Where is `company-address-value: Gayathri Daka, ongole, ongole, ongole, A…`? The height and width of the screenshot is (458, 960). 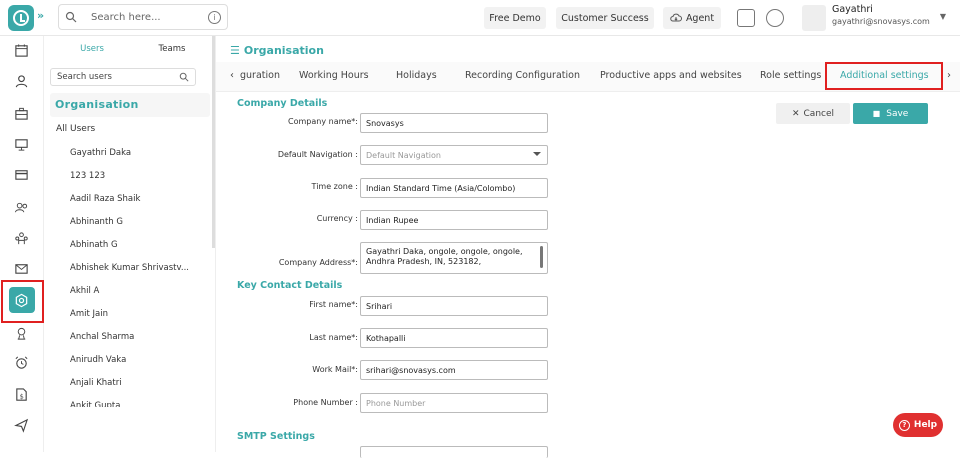 company-address-value: Gayathri Daka, ongole, ongole, ongole, A… is located at coordinates (444, 256).